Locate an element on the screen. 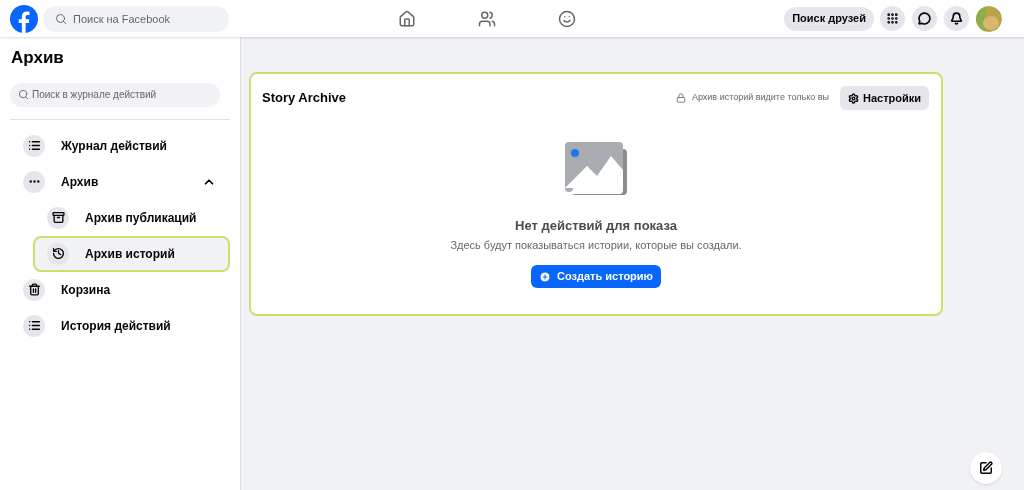  menu-icon is located at coordinates (892, 18).